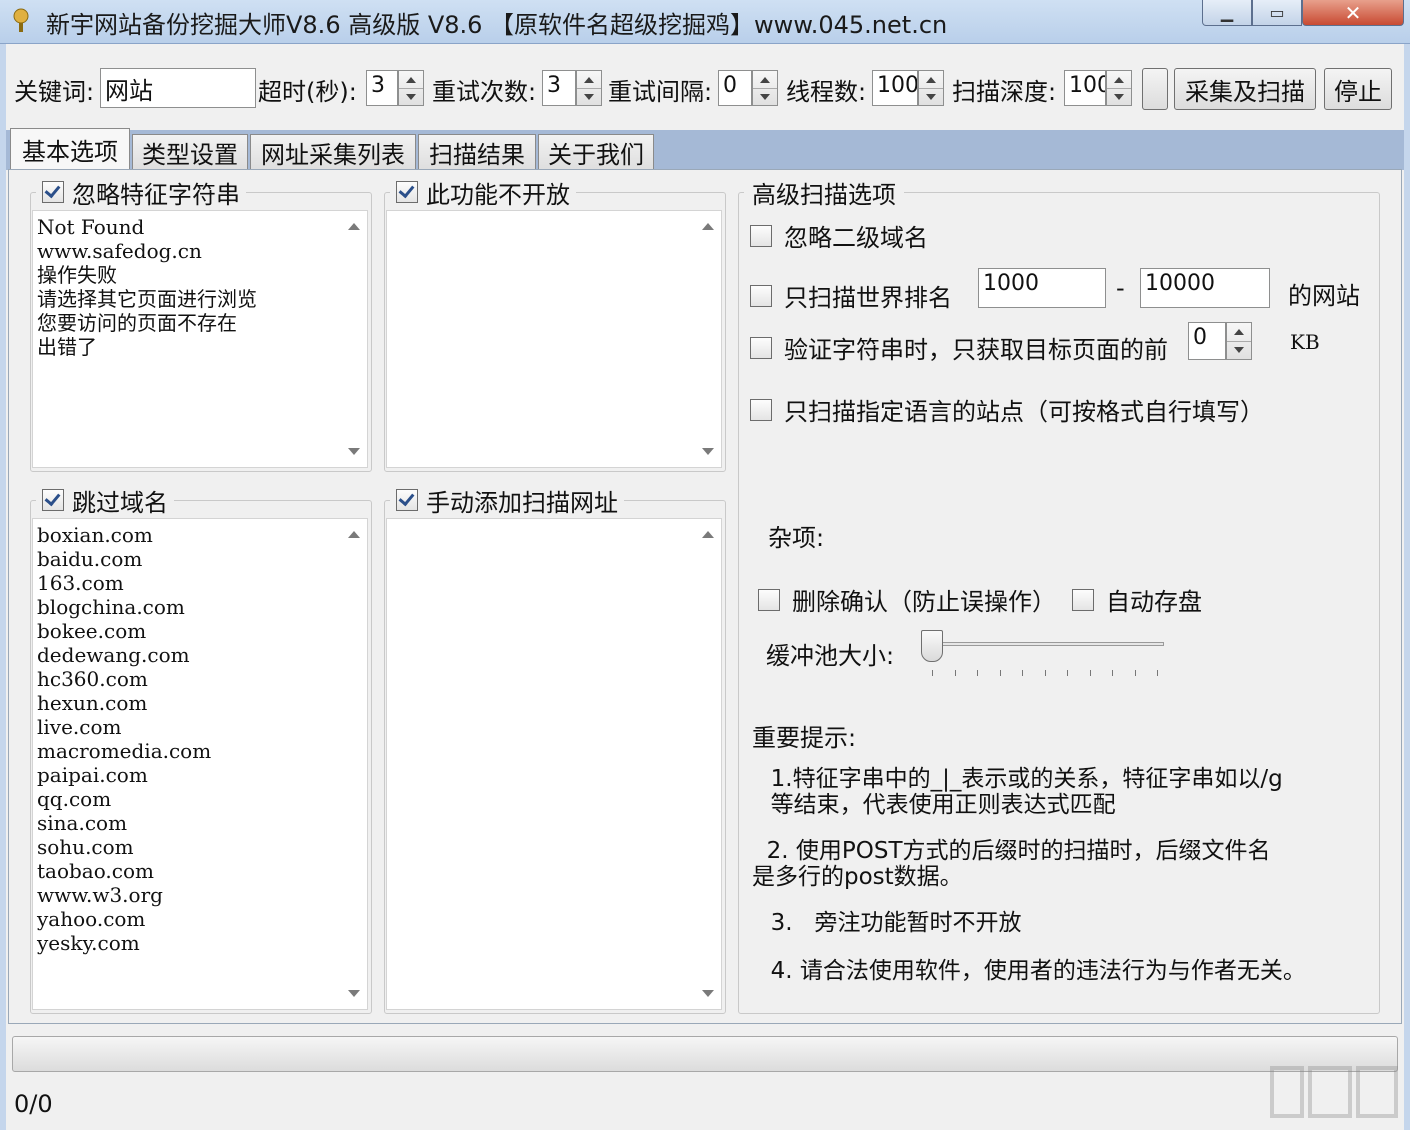 The width and height of the screenshot is (1410, 1130). I want to click on verify-kb-input: 0, so click(1207, 341).